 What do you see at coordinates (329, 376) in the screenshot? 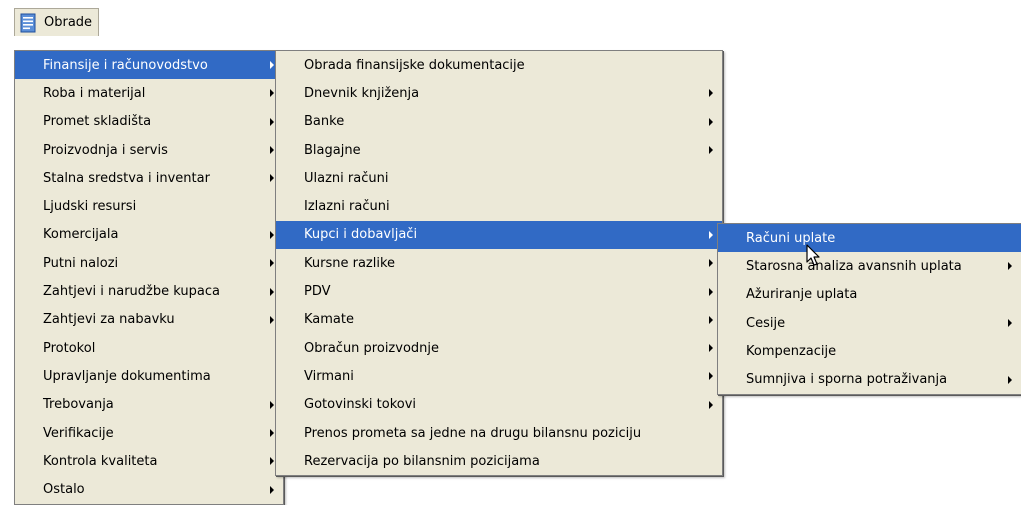
I see `menu-item-label: Virmani` at bounding box center [329, 376].